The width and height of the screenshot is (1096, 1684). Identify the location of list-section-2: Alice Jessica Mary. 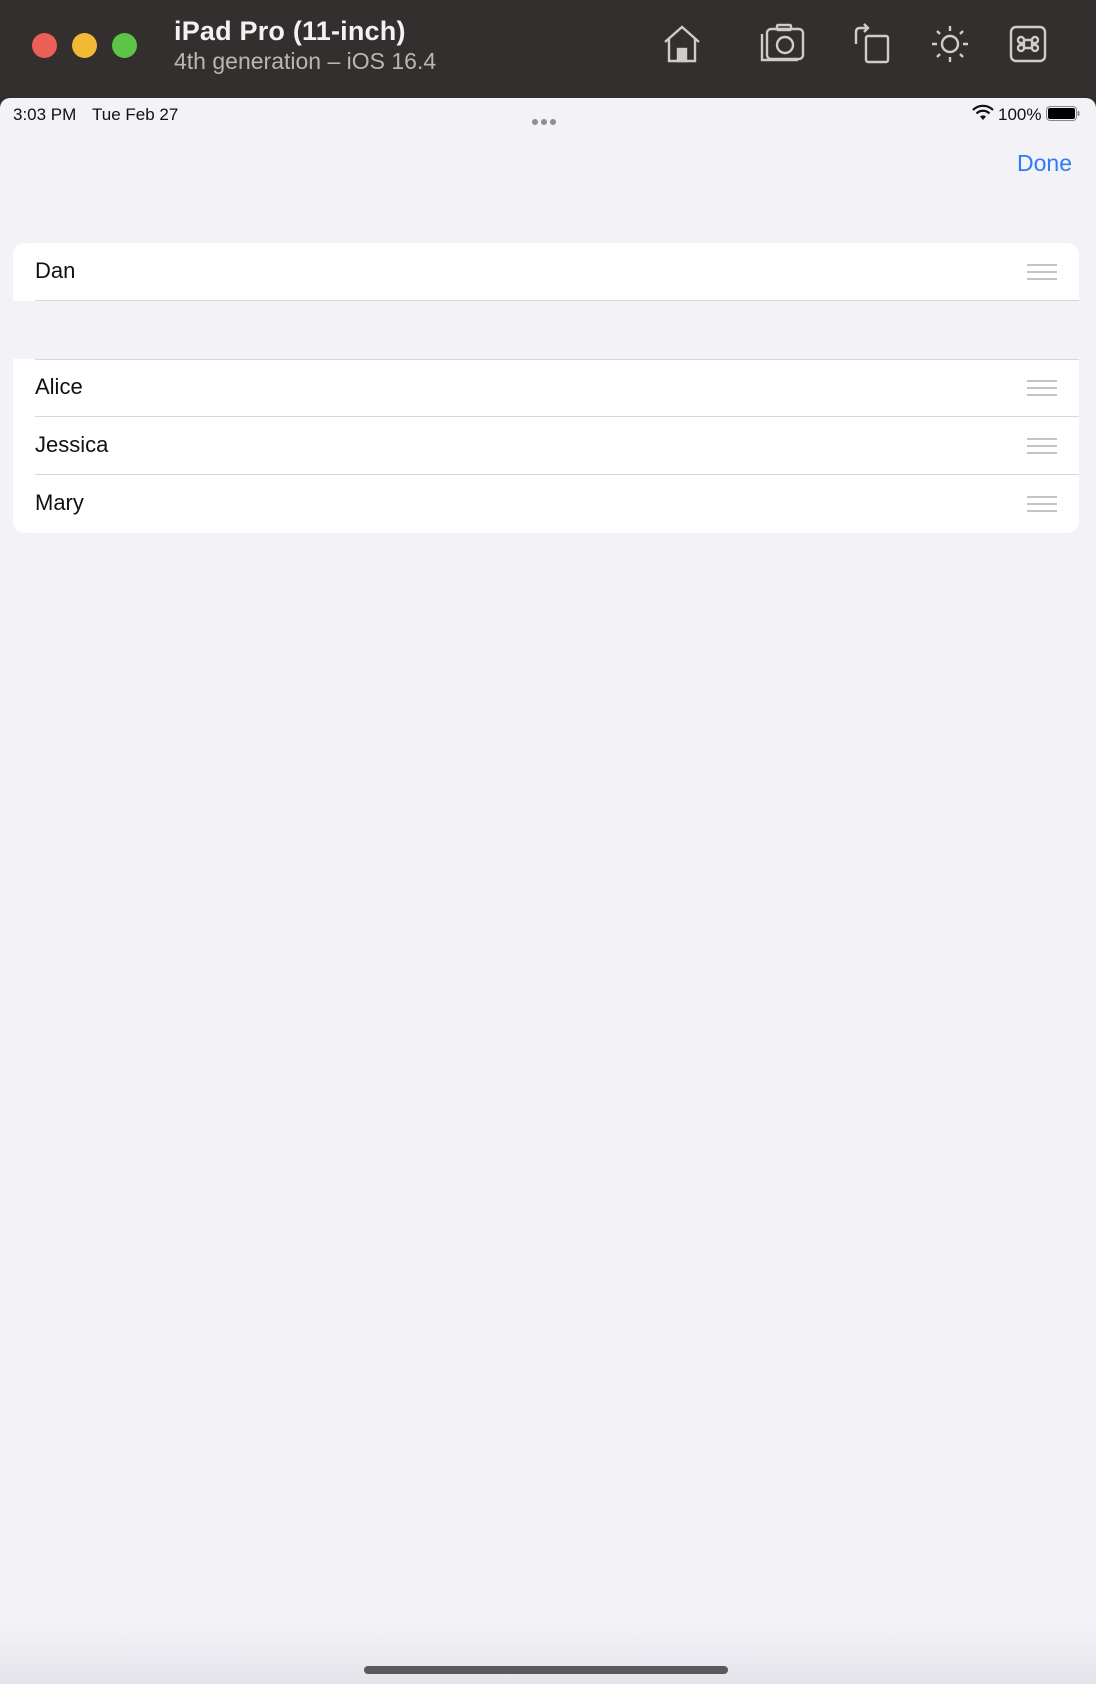
(546, 446).